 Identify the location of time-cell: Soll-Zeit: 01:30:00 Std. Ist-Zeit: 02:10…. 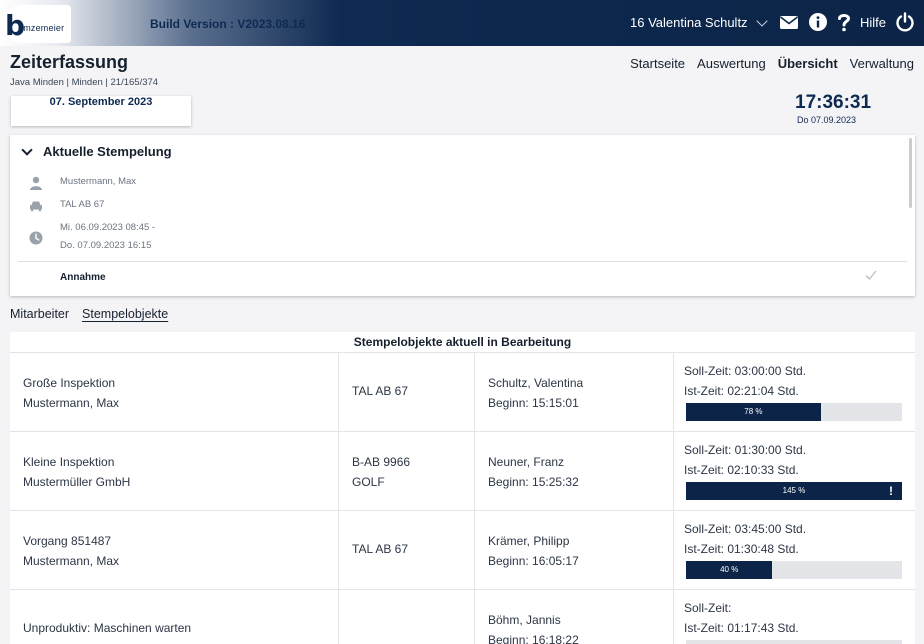
(794, 471).